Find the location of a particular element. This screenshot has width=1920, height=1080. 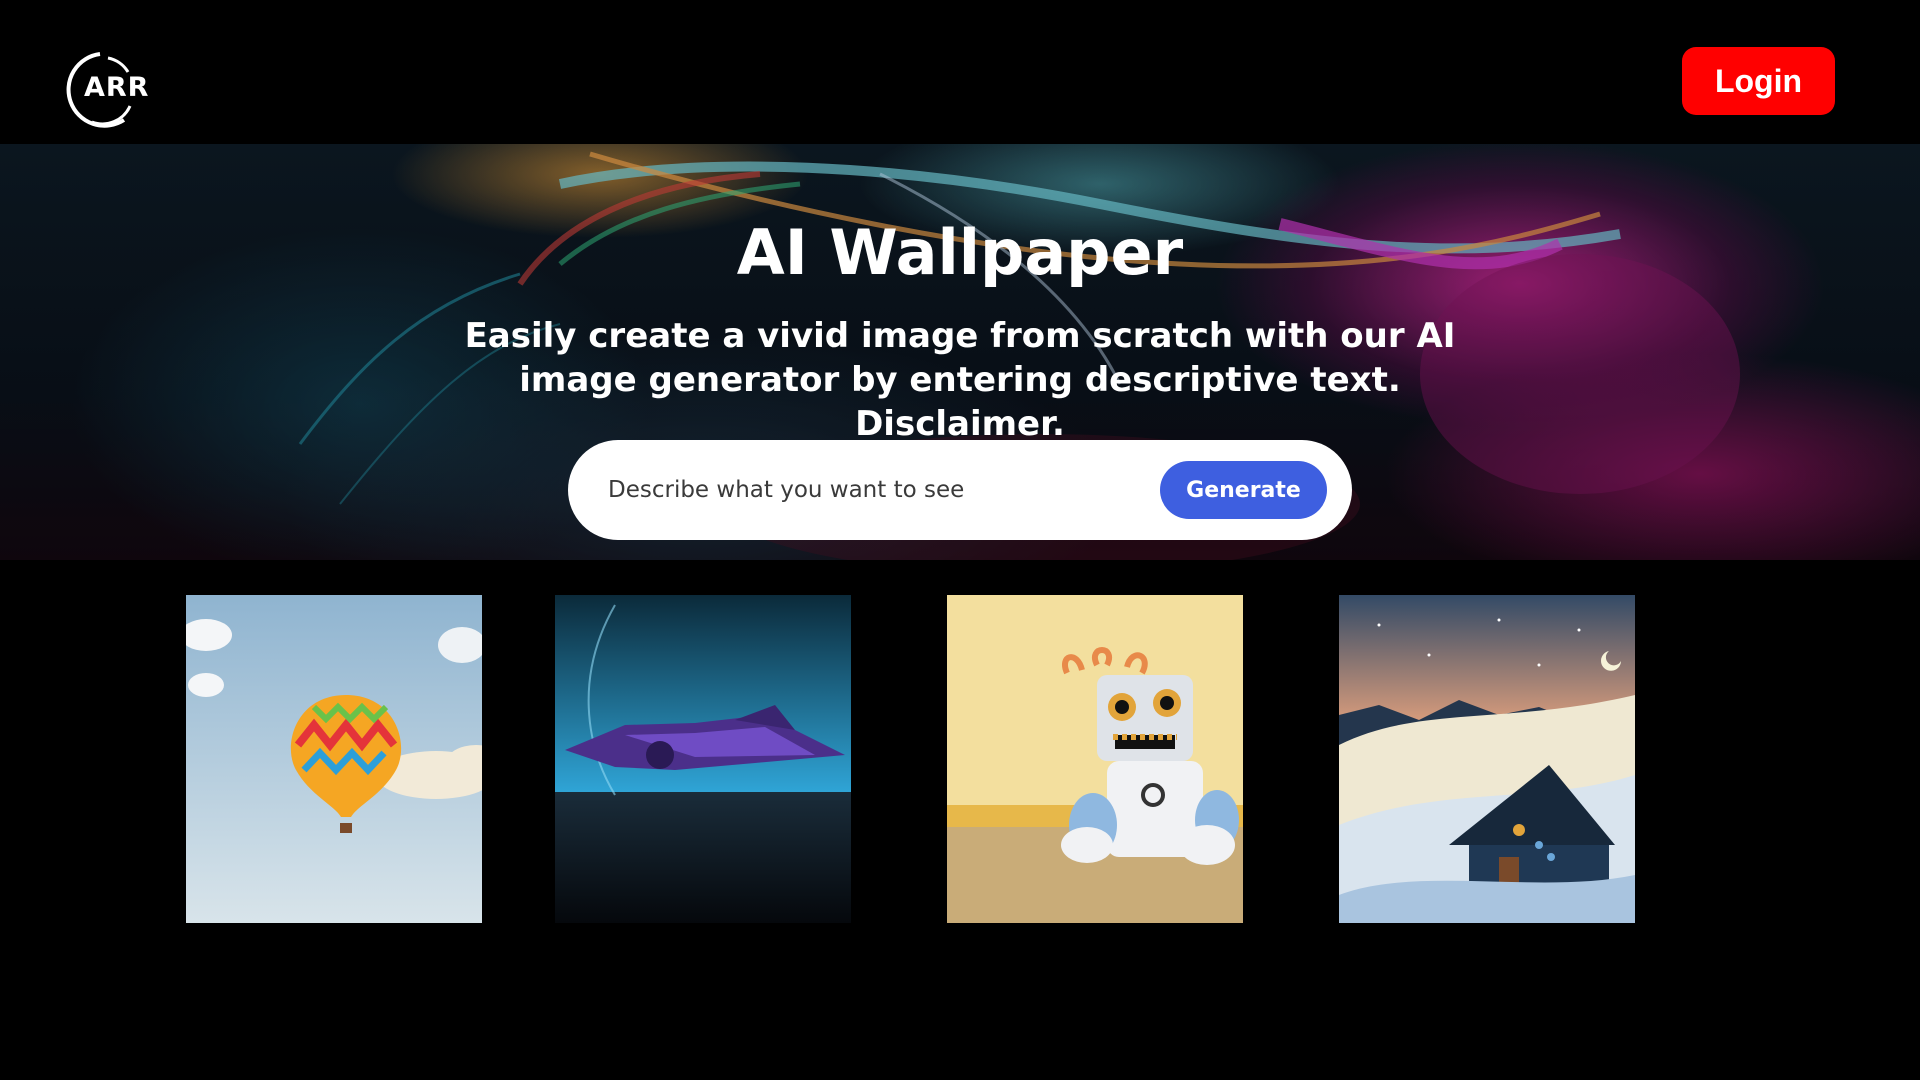

plush-robot-image is located at coordinates (1095, 759).